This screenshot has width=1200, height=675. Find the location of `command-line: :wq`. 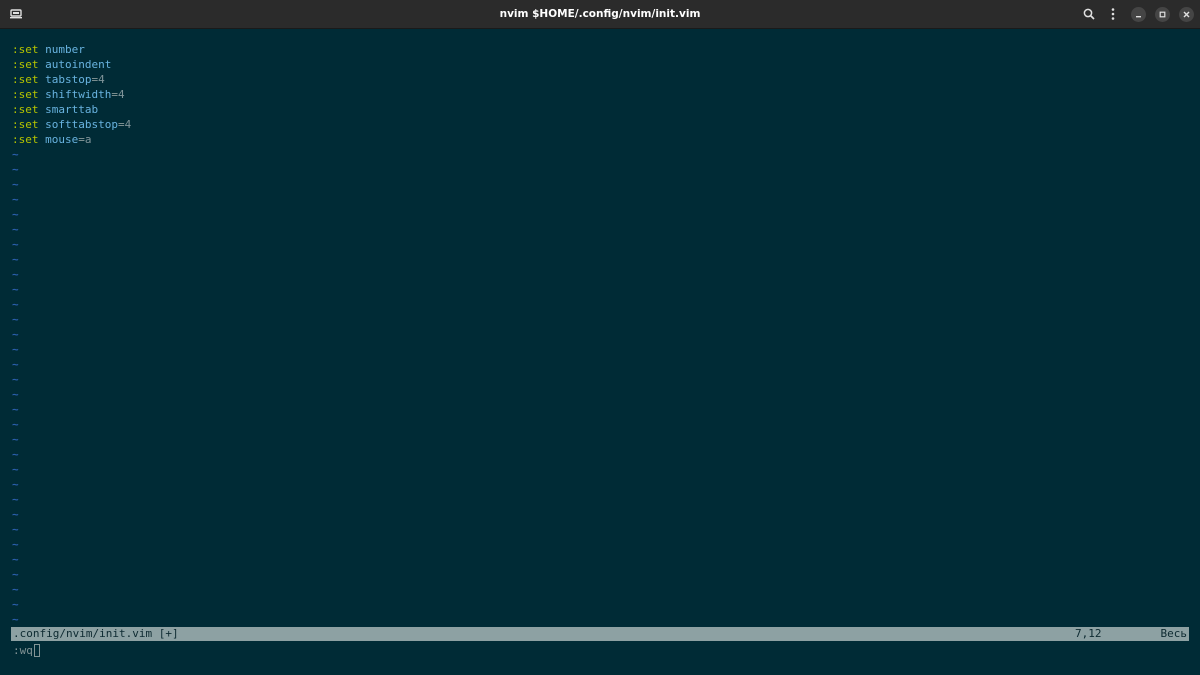

command-line: :wq is located at coordinates (26, 650).